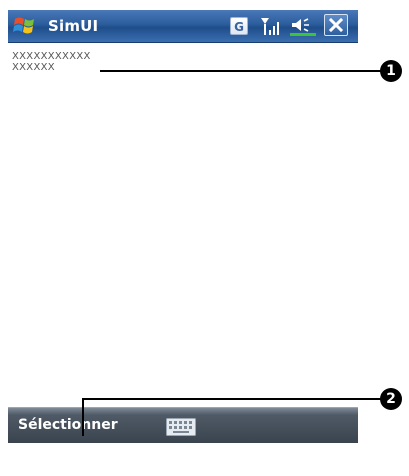  Describe the element at coordinates (232, 399) in the screenshot. I see `callout-2-line` at that location.